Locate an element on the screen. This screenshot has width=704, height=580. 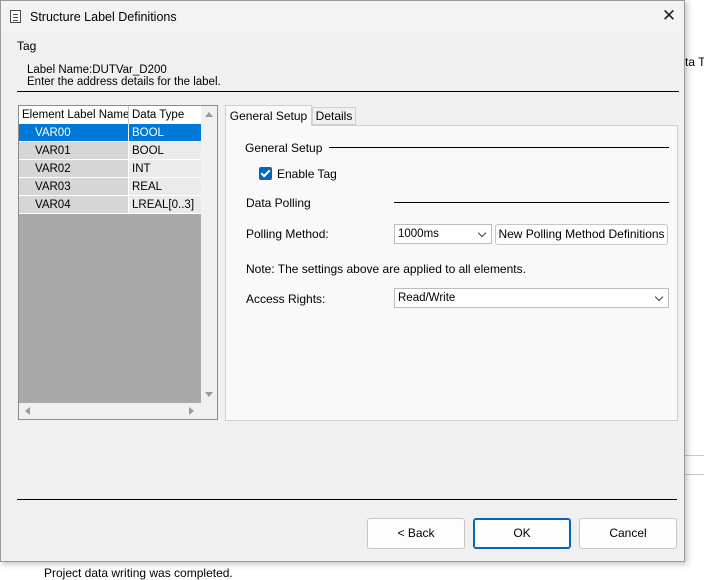
tab-details: Details is located at coordinates (334, 116).